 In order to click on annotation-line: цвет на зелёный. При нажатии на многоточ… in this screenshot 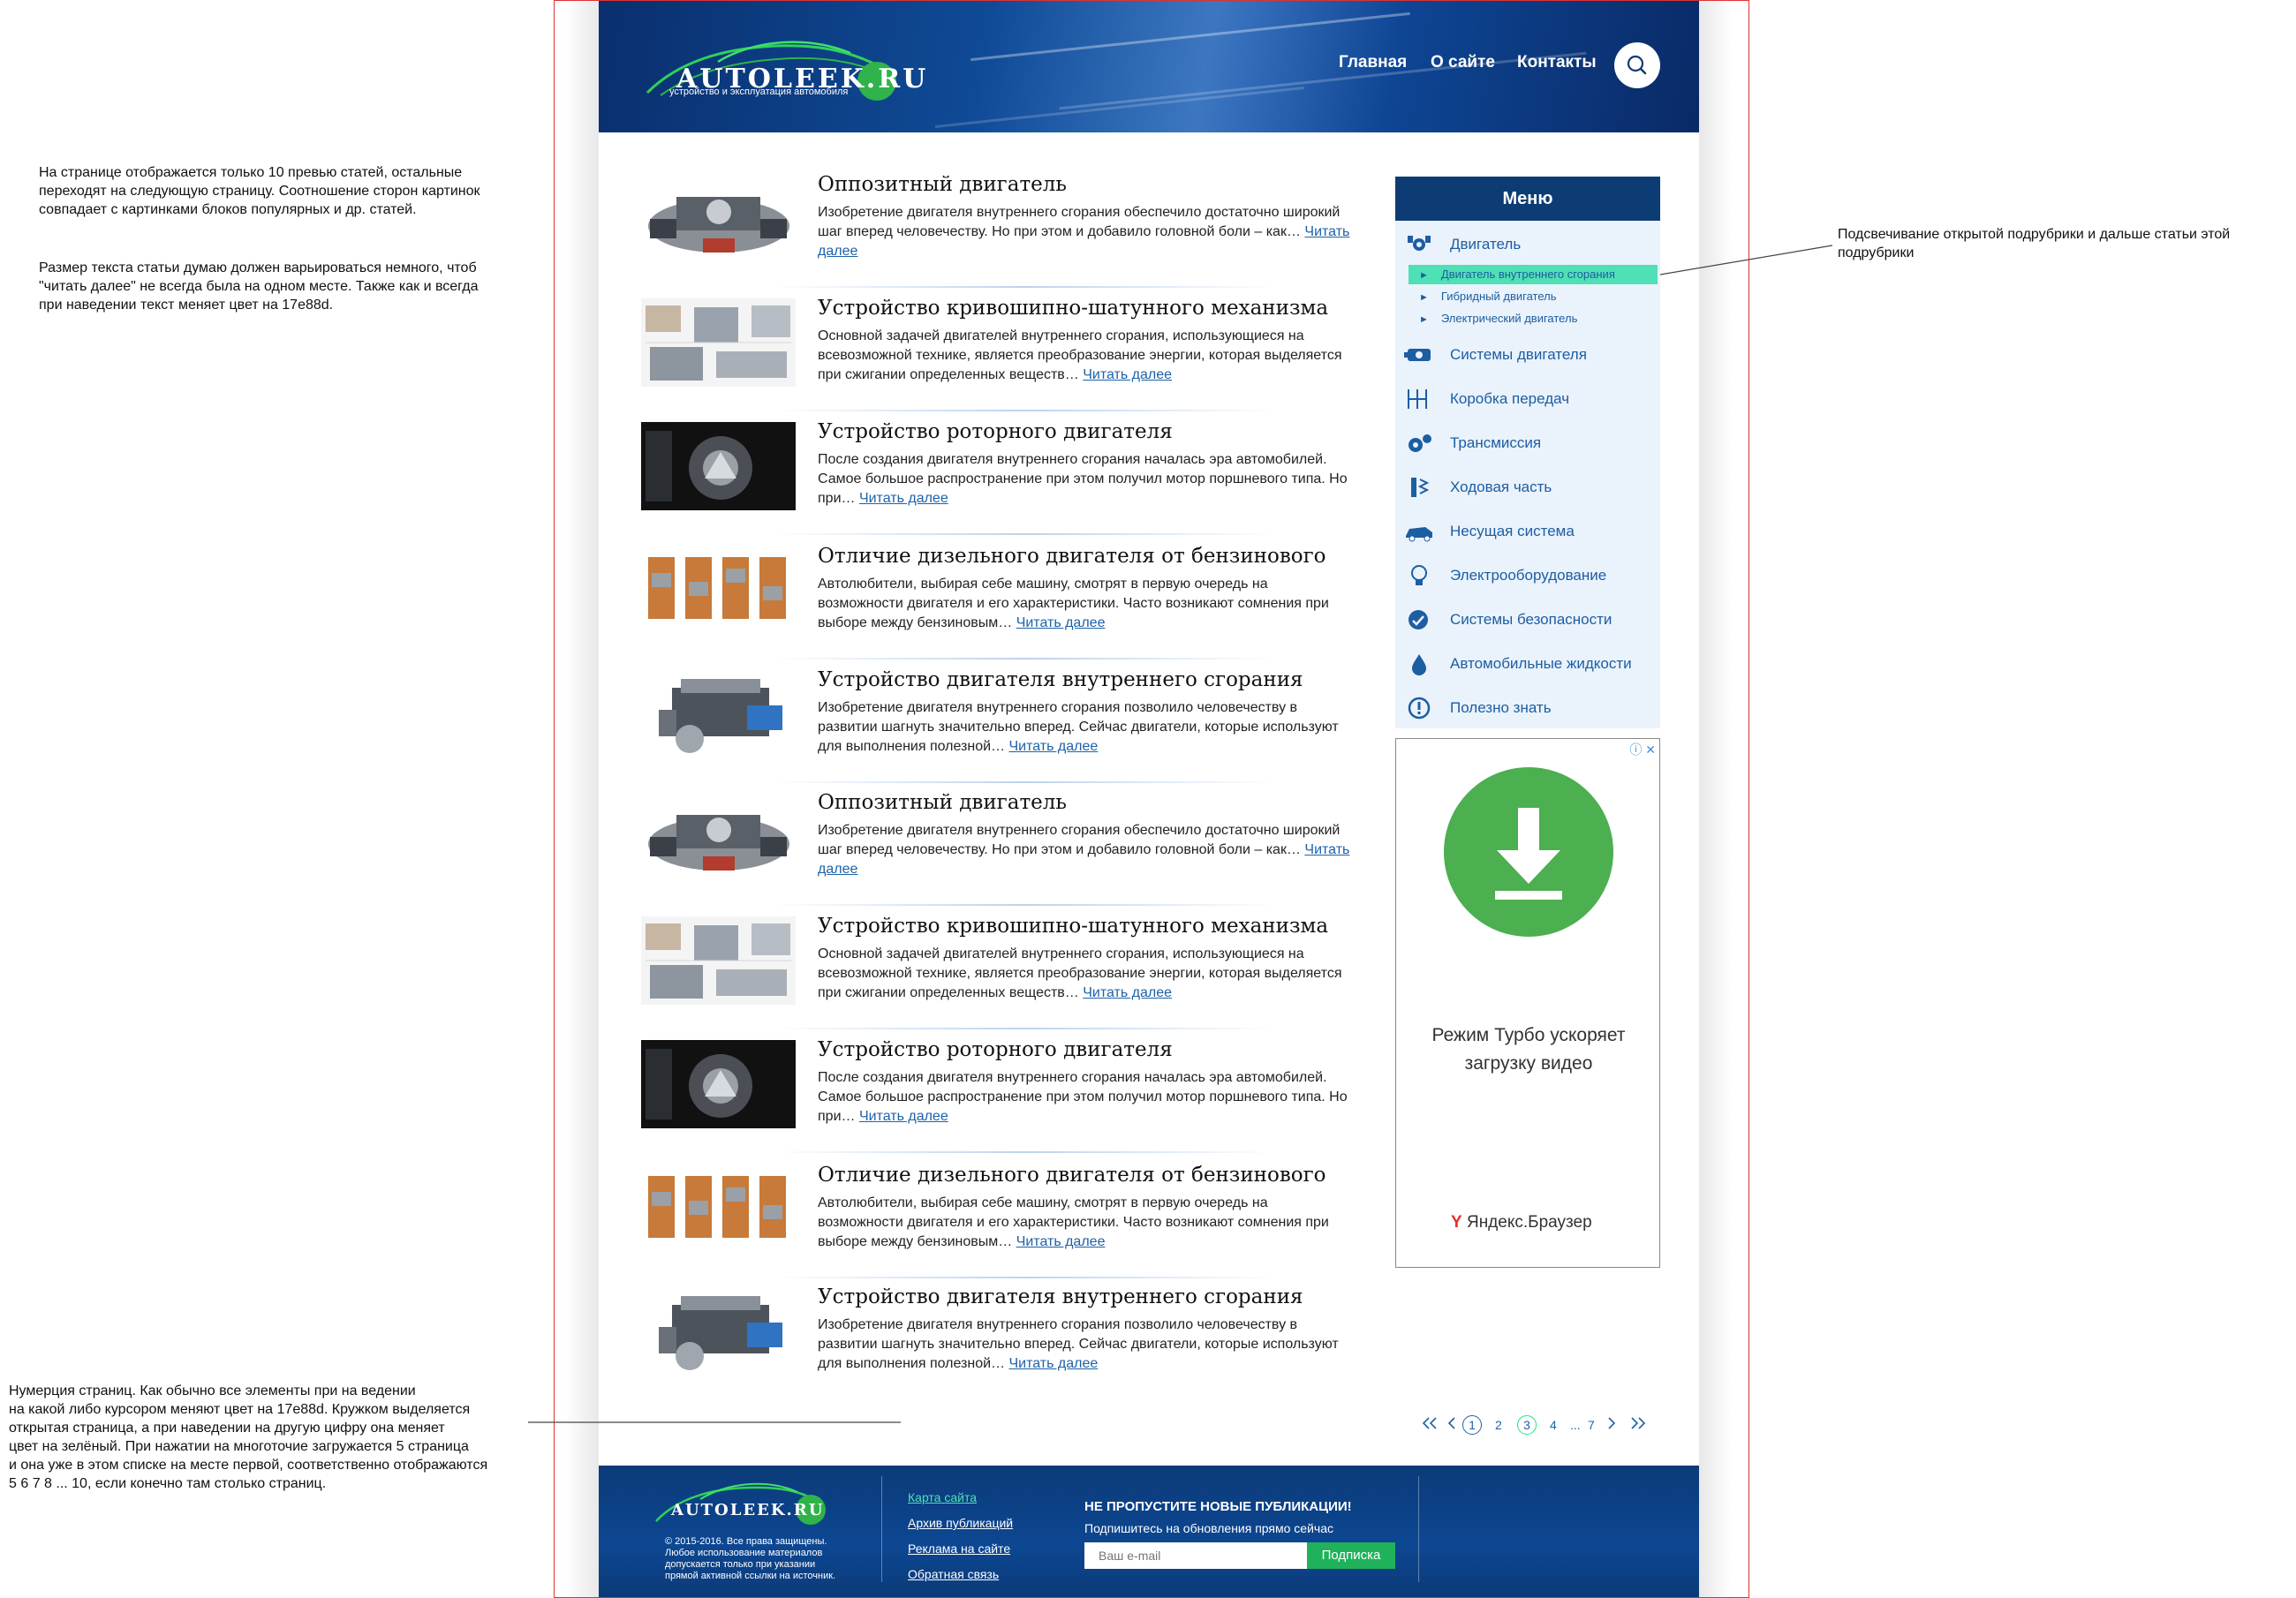, I will do `click(239, 1446)`.